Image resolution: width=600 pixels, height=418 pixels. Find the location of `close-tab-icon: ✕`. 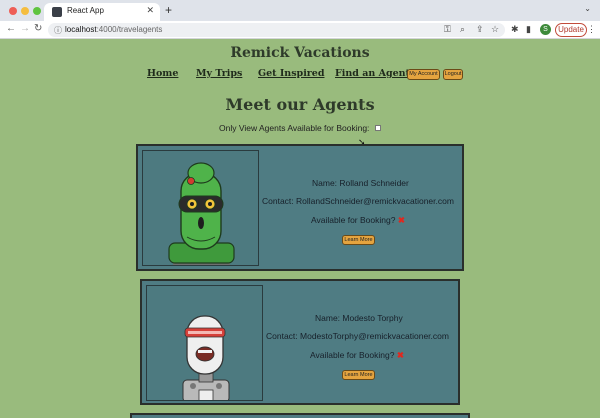

close-tab-icon: ✕ is located at coordinates (150, 10).